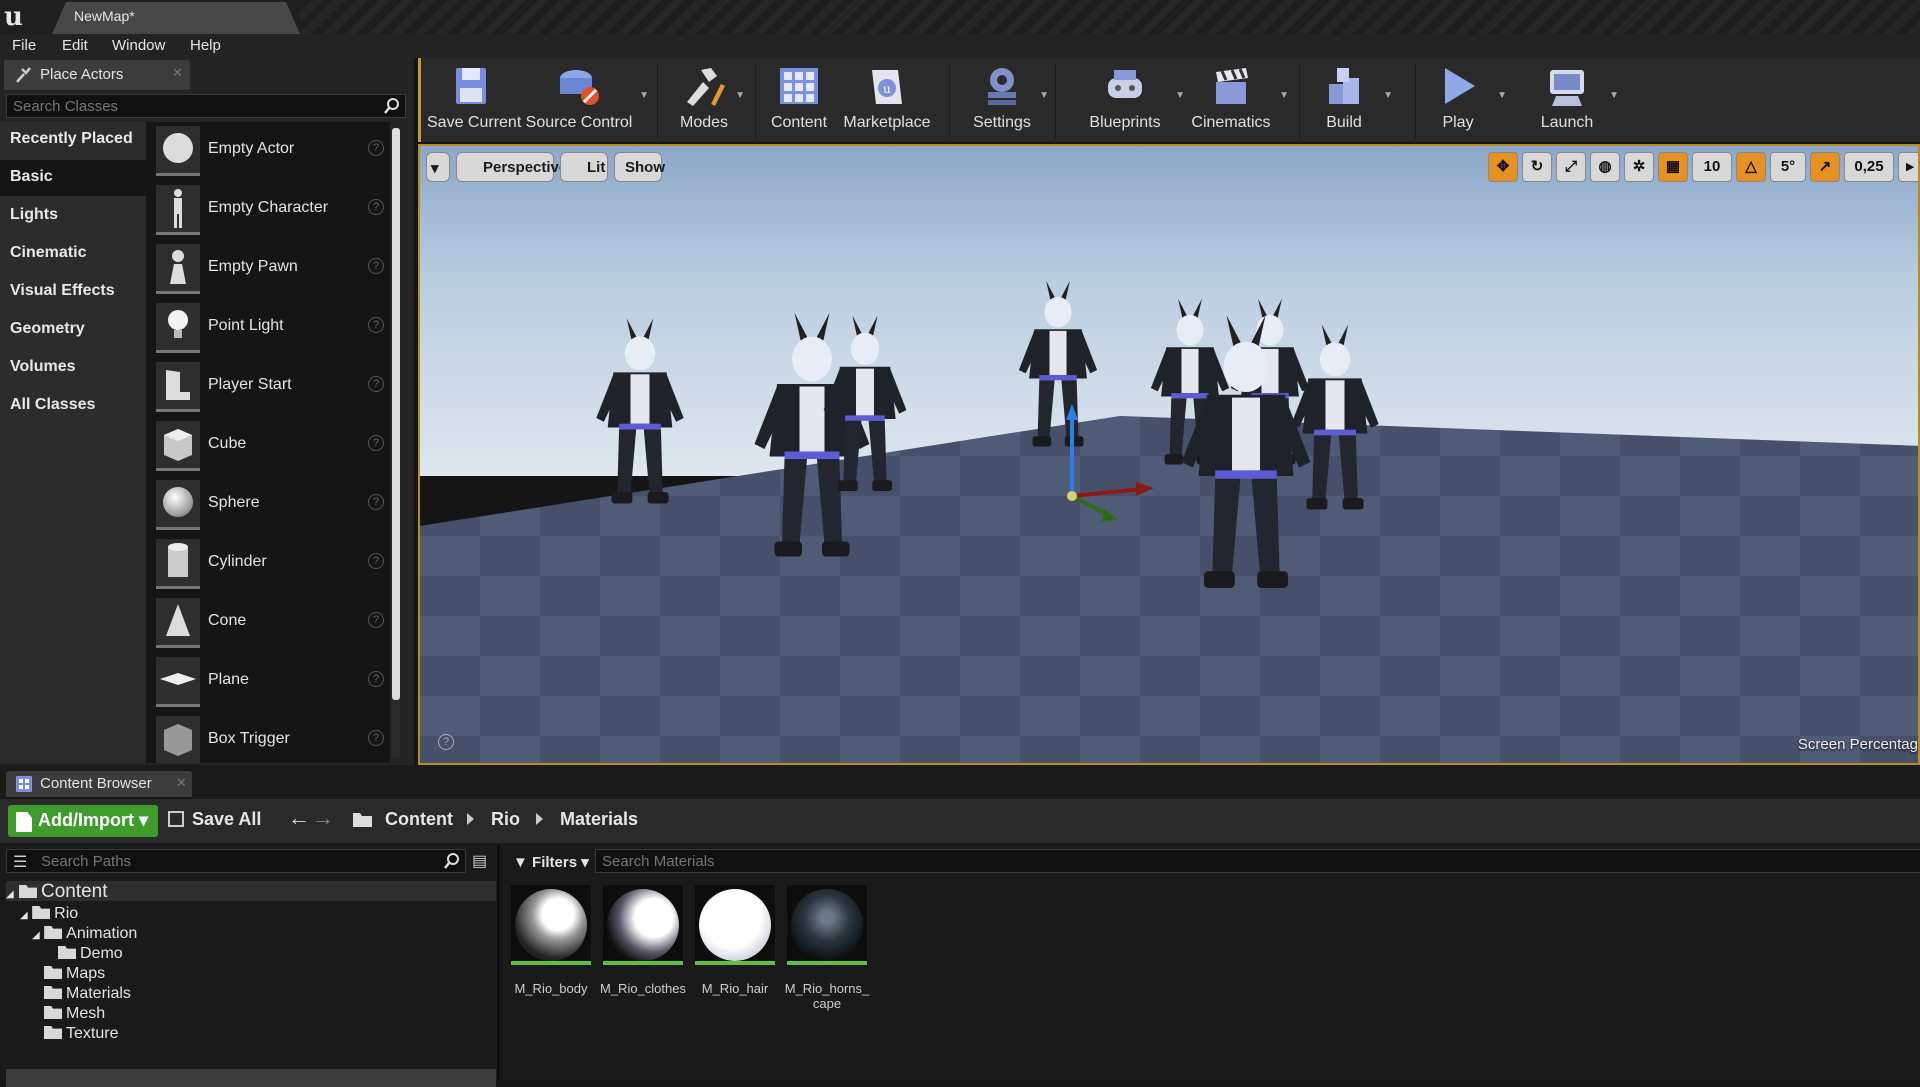 The height and width of the screenshot is (1087, 1920). I want to click on actor-item-plane: Plane ?, so click(268, 682).